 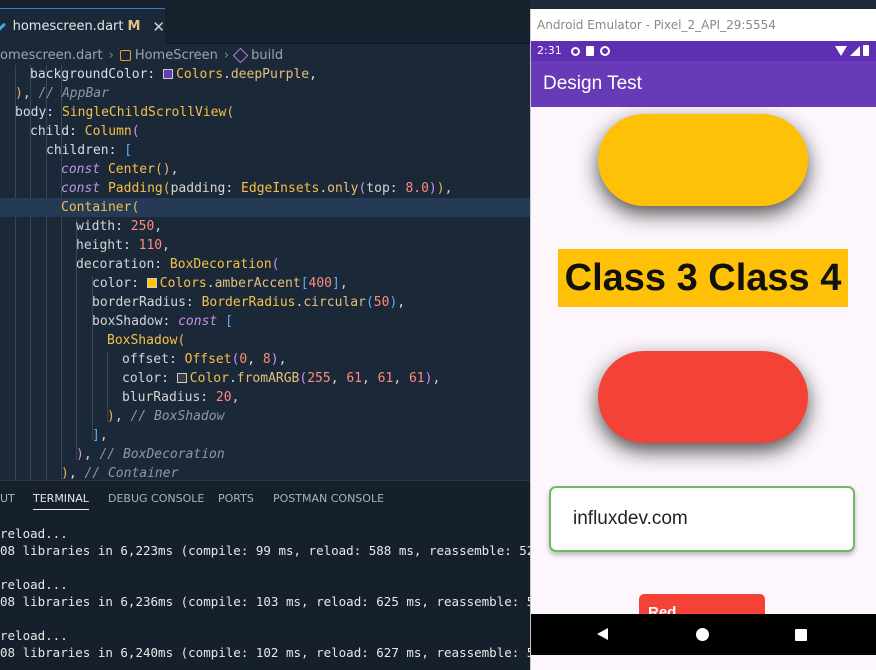 I want to click on wifi-icon, so click(x=841, y=51).